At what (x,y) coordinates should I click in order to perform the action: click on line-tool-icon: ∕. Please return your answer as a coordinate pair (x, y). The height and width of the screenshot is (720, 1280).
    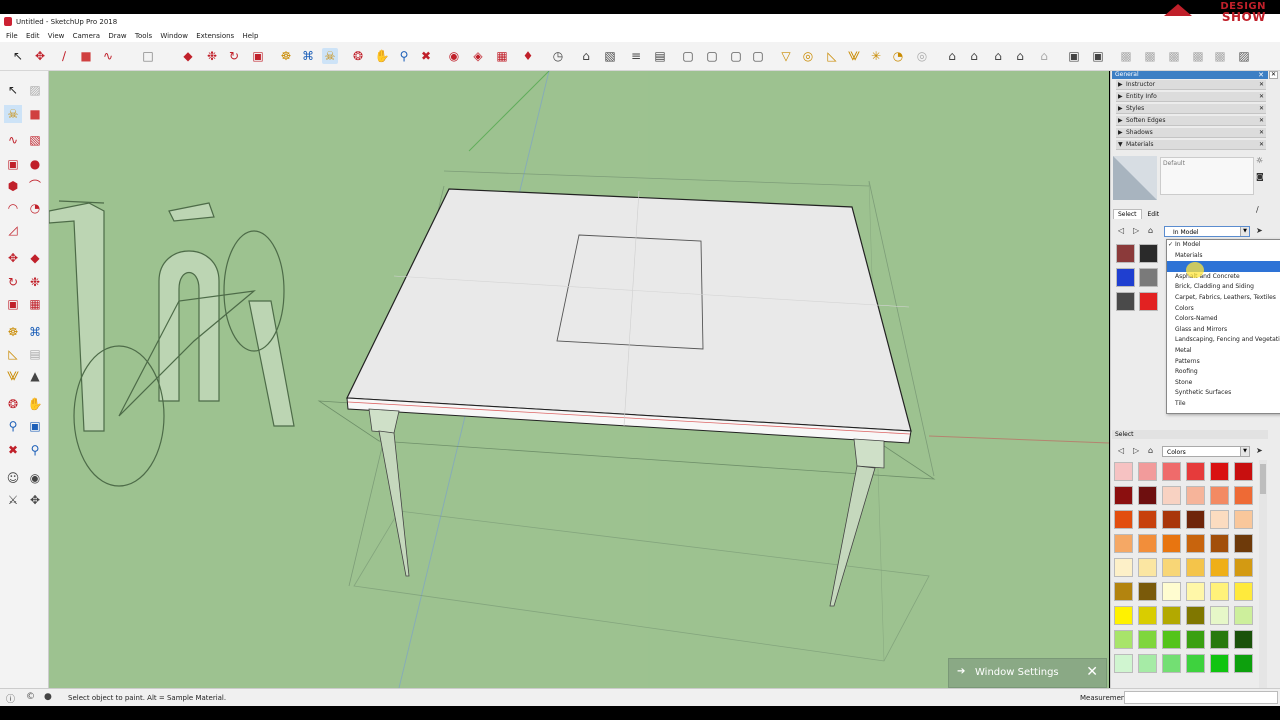
    Looking at the image, I should click on (64, 56).